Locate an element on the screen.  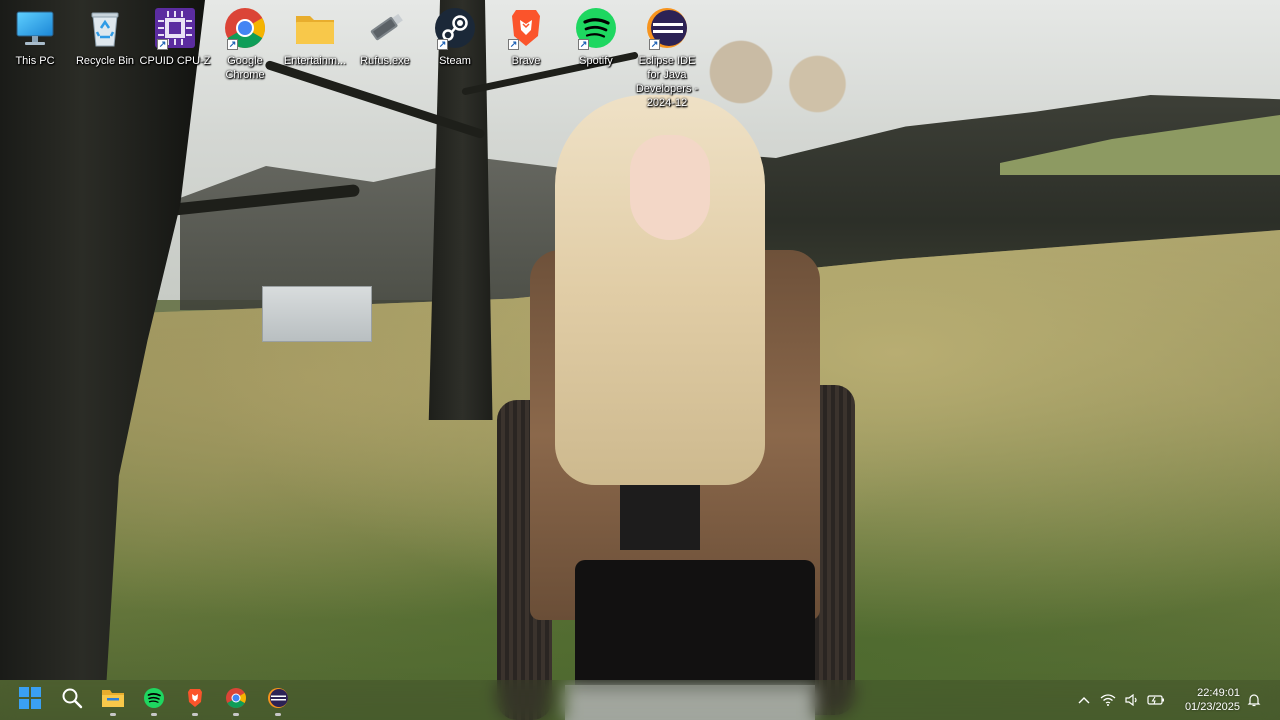
eclipse-icon: ↗ is located at coordinates (667, 28).